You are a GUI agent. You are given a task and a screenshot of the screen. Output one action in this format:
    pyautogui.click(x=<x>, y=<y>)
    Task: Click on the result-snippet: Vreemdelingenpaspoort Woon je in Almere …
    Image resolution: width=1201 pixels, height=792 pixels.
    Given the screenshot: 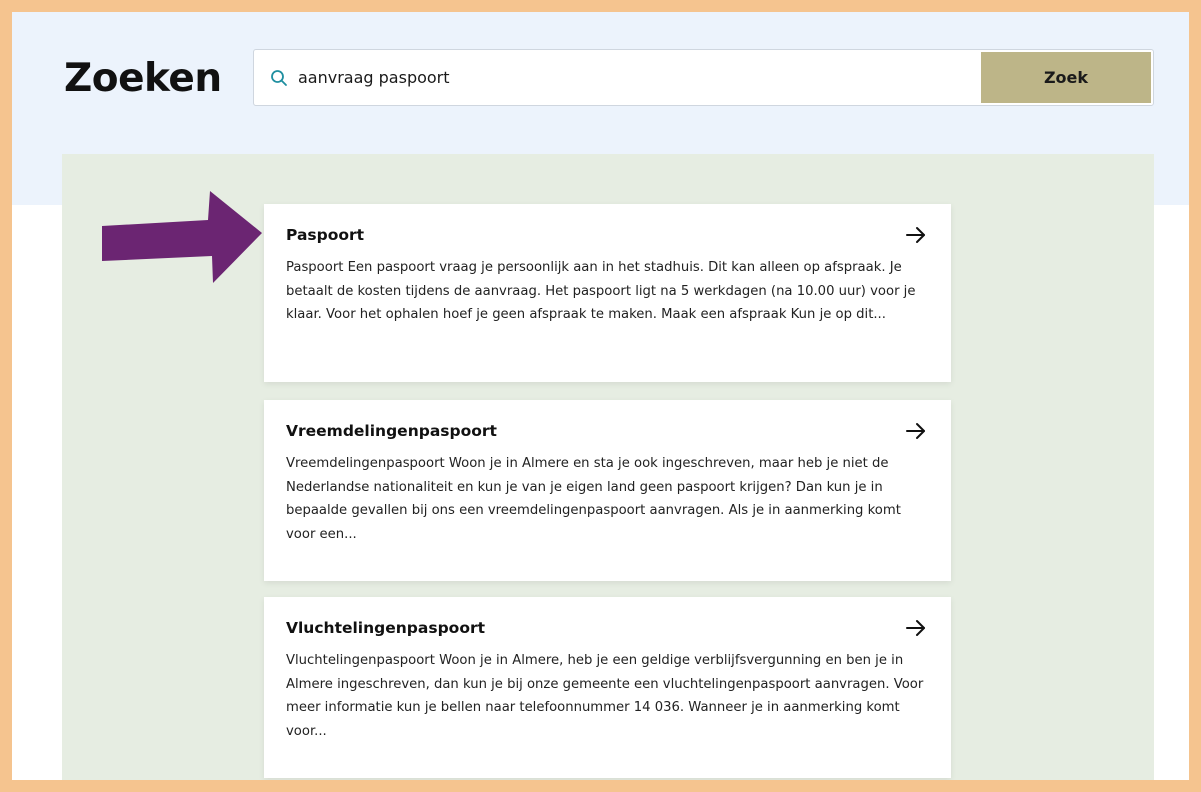 What is the action you would take?
    pyautogui.click(x=593, y=499)
    